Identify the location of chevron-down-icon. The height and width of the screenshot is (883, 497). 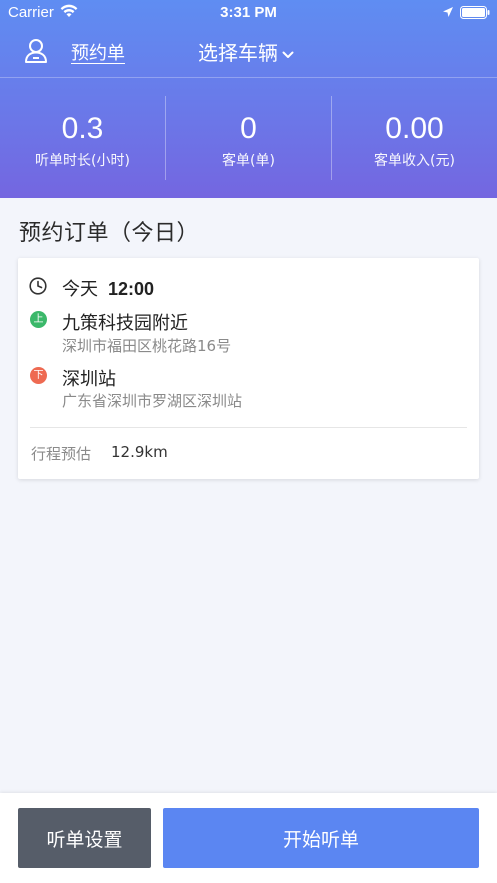
(288, 54).